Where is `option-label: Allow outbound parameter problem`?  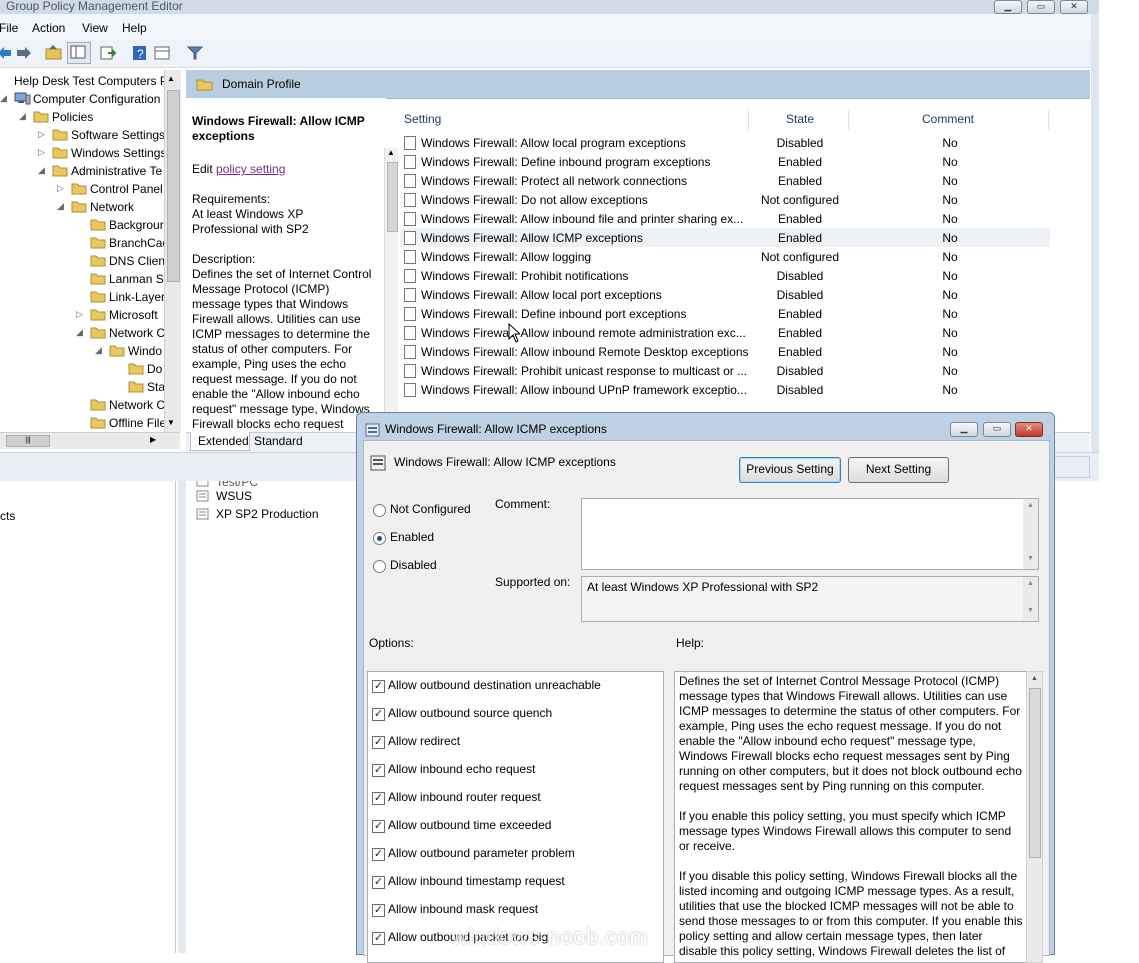 option-label: Allow outbound parameter problem is located at coordinates (481, 853).